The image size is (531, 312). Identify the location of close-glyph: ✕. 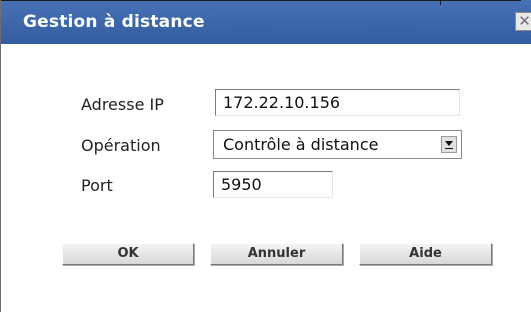
(524, 21).